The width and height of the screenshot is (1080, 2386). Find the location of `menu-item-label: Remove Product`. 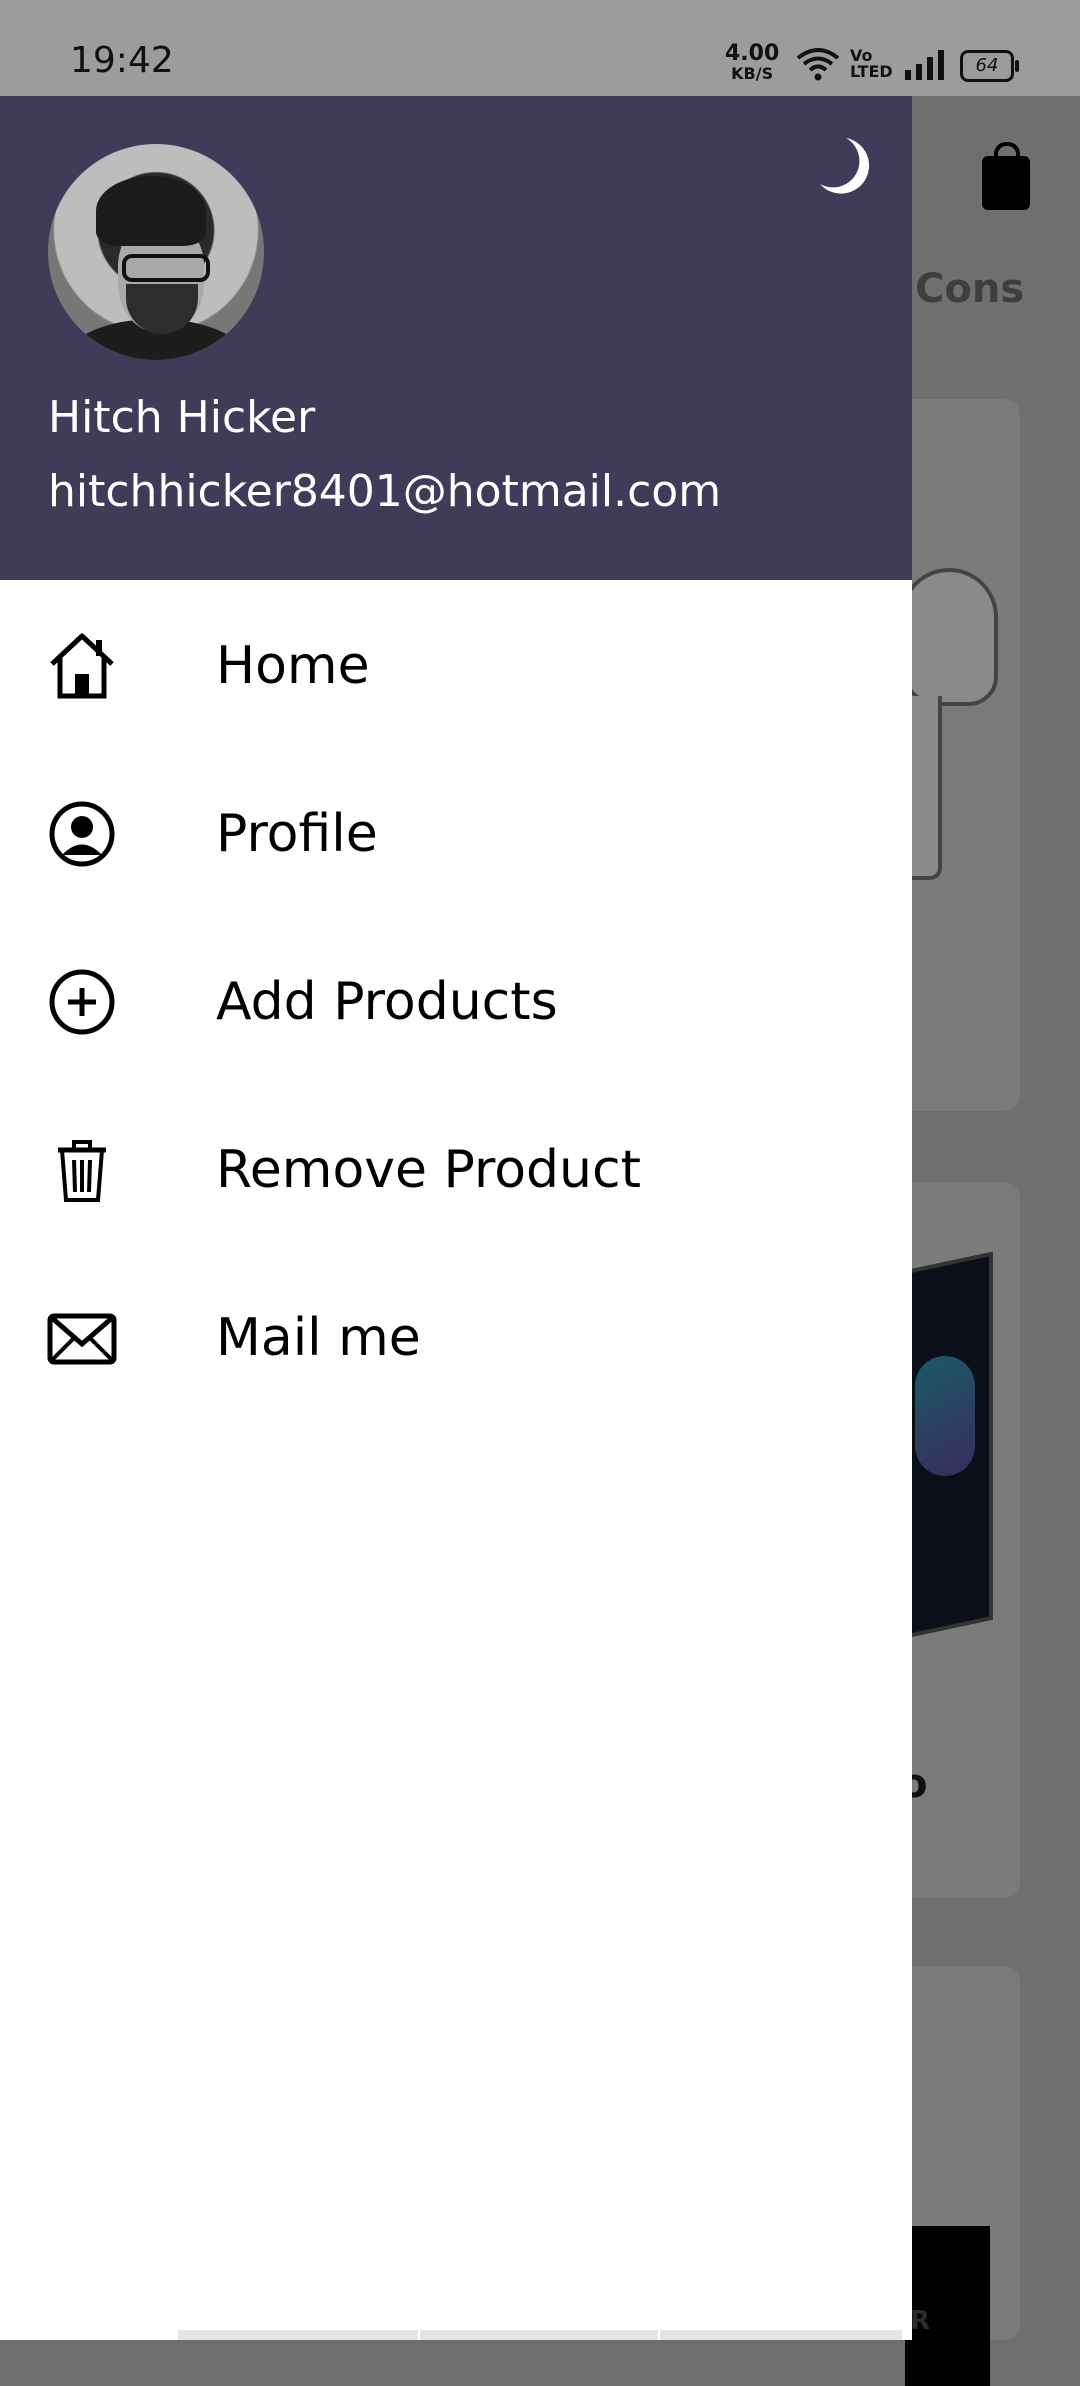

menu-item-label: Remove Product is located at coordinates (428, 1170).